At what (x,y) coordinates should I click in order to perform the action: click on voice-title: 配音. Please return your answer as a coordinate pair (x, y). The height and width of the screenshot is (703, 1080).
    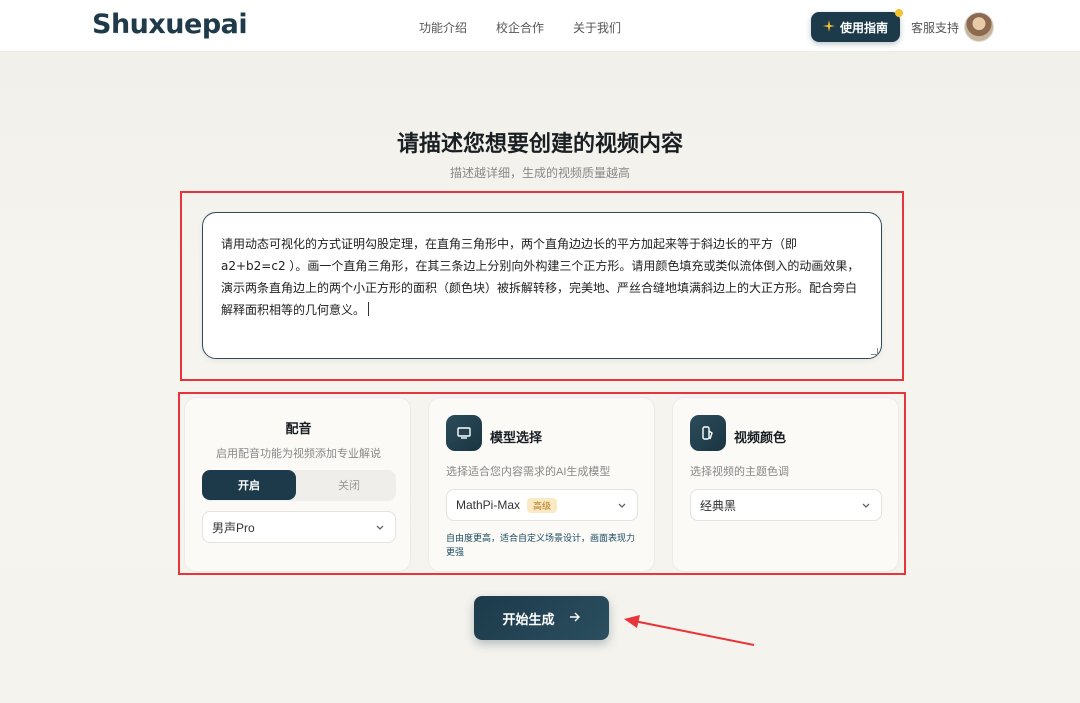
    Looking at the image, I should click on (298, 428).